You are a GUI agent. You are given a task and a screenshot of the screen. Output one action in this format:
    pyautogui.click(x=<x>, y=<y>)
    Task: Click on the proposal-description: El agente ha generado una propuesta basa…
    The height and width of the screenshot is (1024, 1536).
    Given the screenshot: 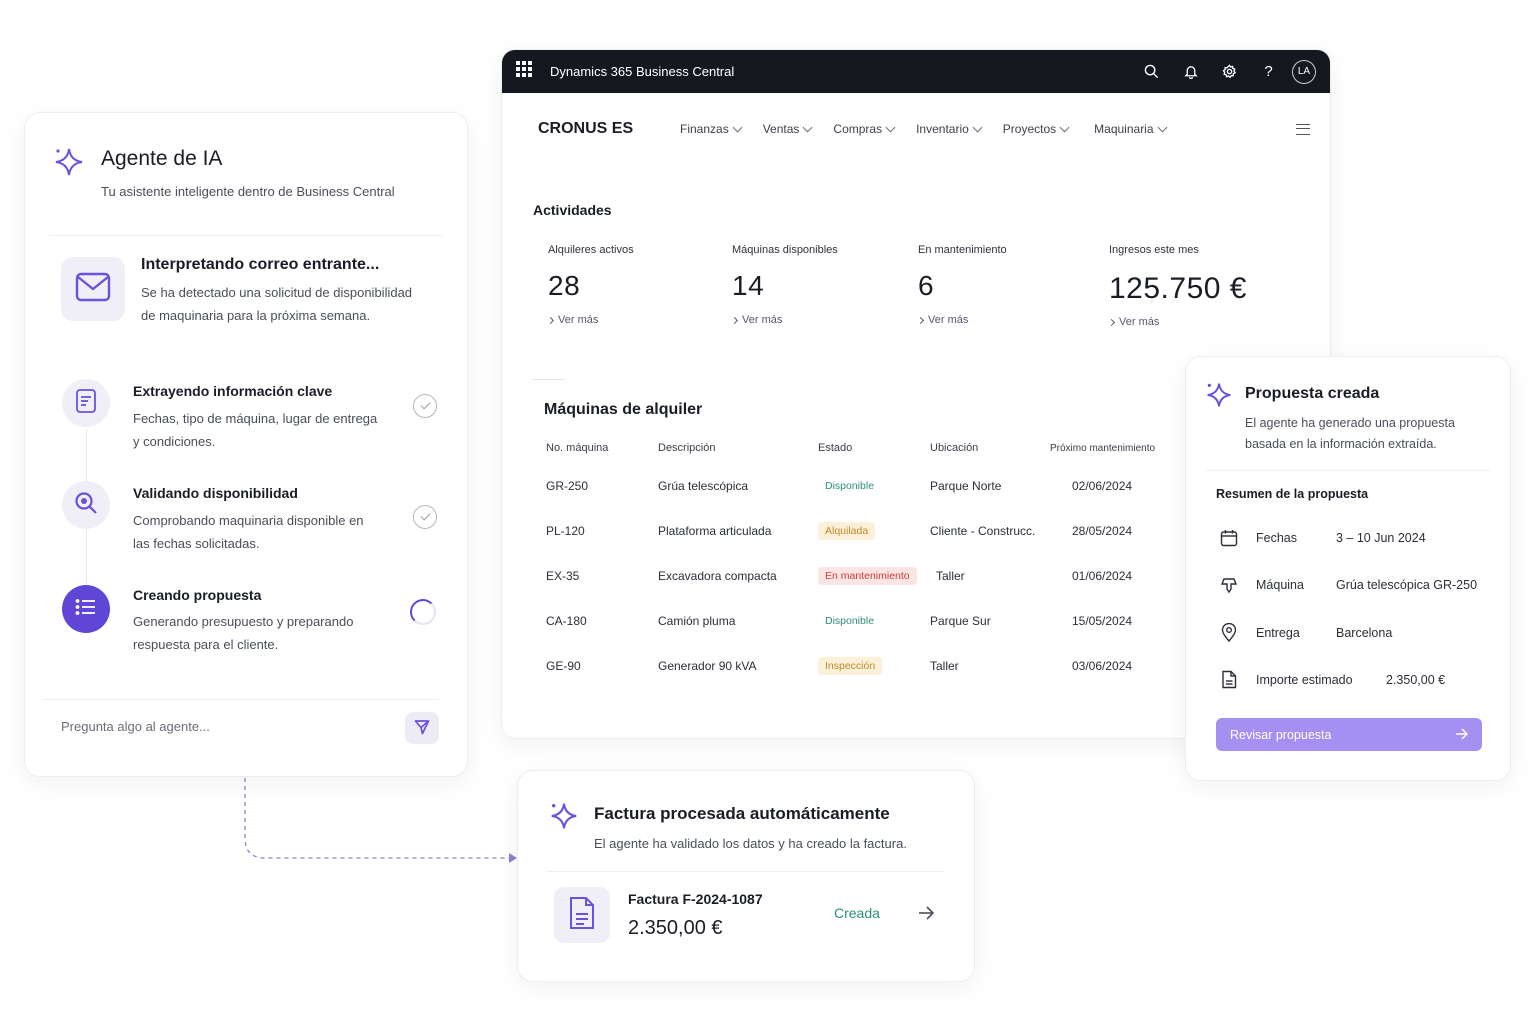 What is the action you would take?
    pyautogui.click(x=1350, y=433)
    